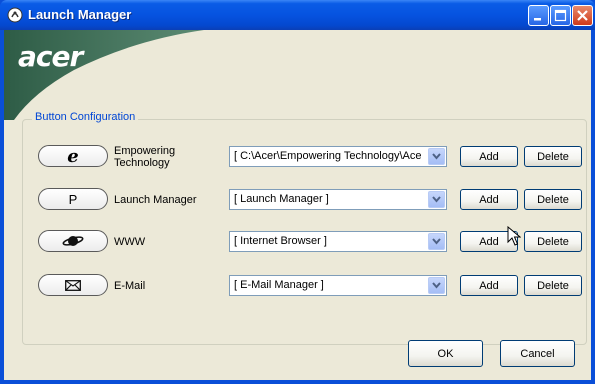  I want to click on title-bar: Launch Manager, so click(297, 15).